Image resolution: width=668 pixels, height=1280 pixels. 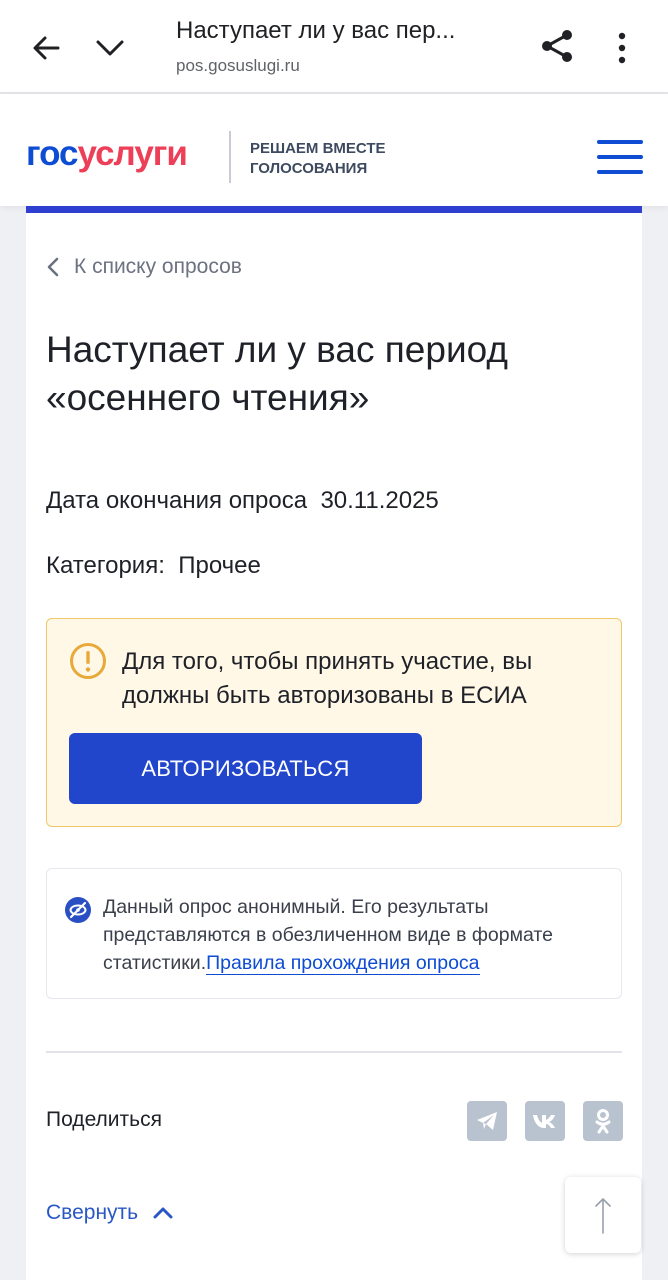 I want to click on hidden-eye-icon, so click(x=78, y=910).